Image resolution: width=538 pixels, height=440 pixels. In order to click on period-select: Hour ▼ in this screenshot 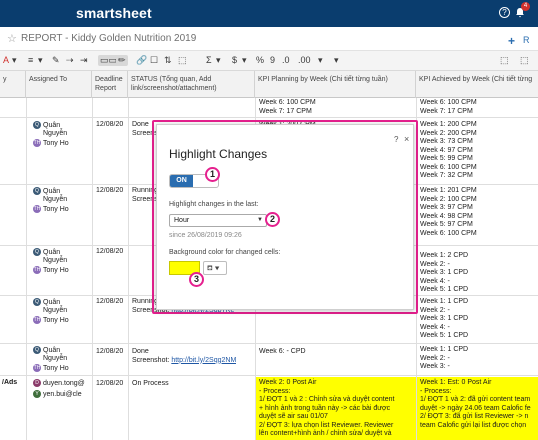, I will do `click(218, 220)`.